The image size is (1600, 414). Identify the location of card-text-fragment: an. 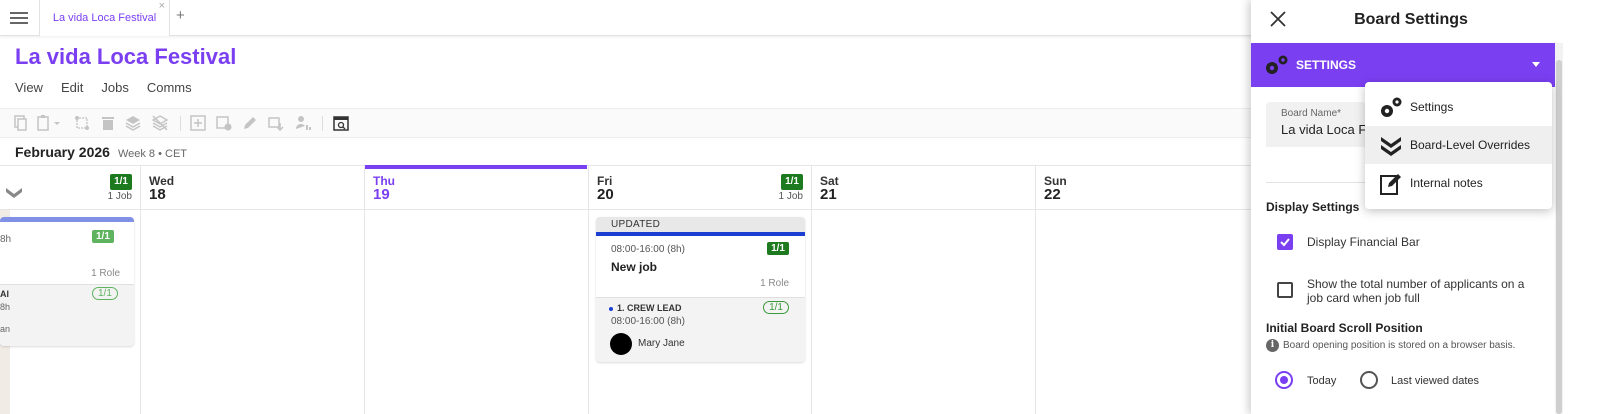
(5, 329).